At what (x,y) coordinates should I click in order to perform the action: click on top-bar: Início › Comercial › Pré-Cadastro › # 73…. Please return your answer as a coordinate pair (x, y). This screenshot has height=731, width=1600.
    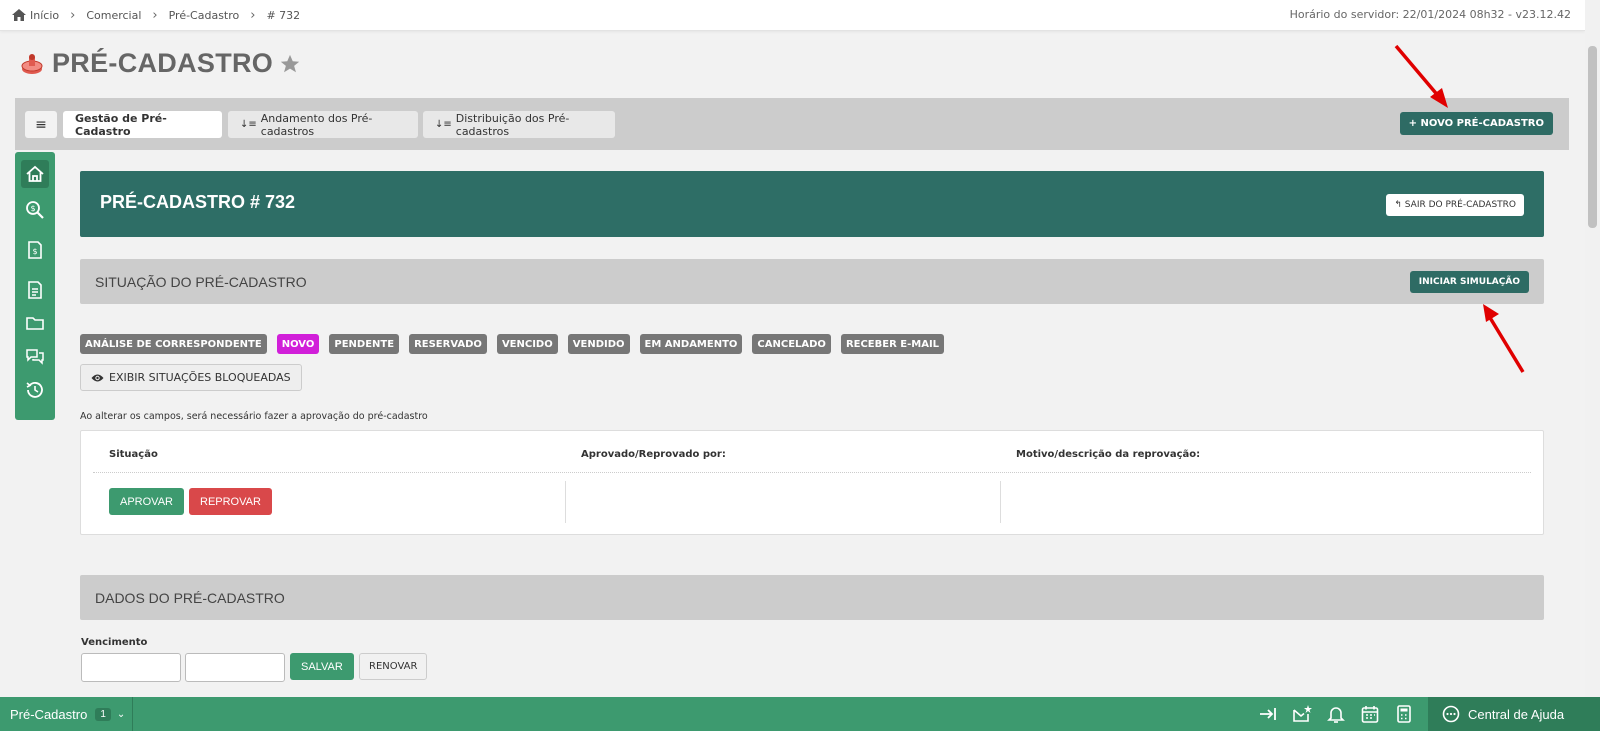
    Looking at the image, I should click on (792, 15).